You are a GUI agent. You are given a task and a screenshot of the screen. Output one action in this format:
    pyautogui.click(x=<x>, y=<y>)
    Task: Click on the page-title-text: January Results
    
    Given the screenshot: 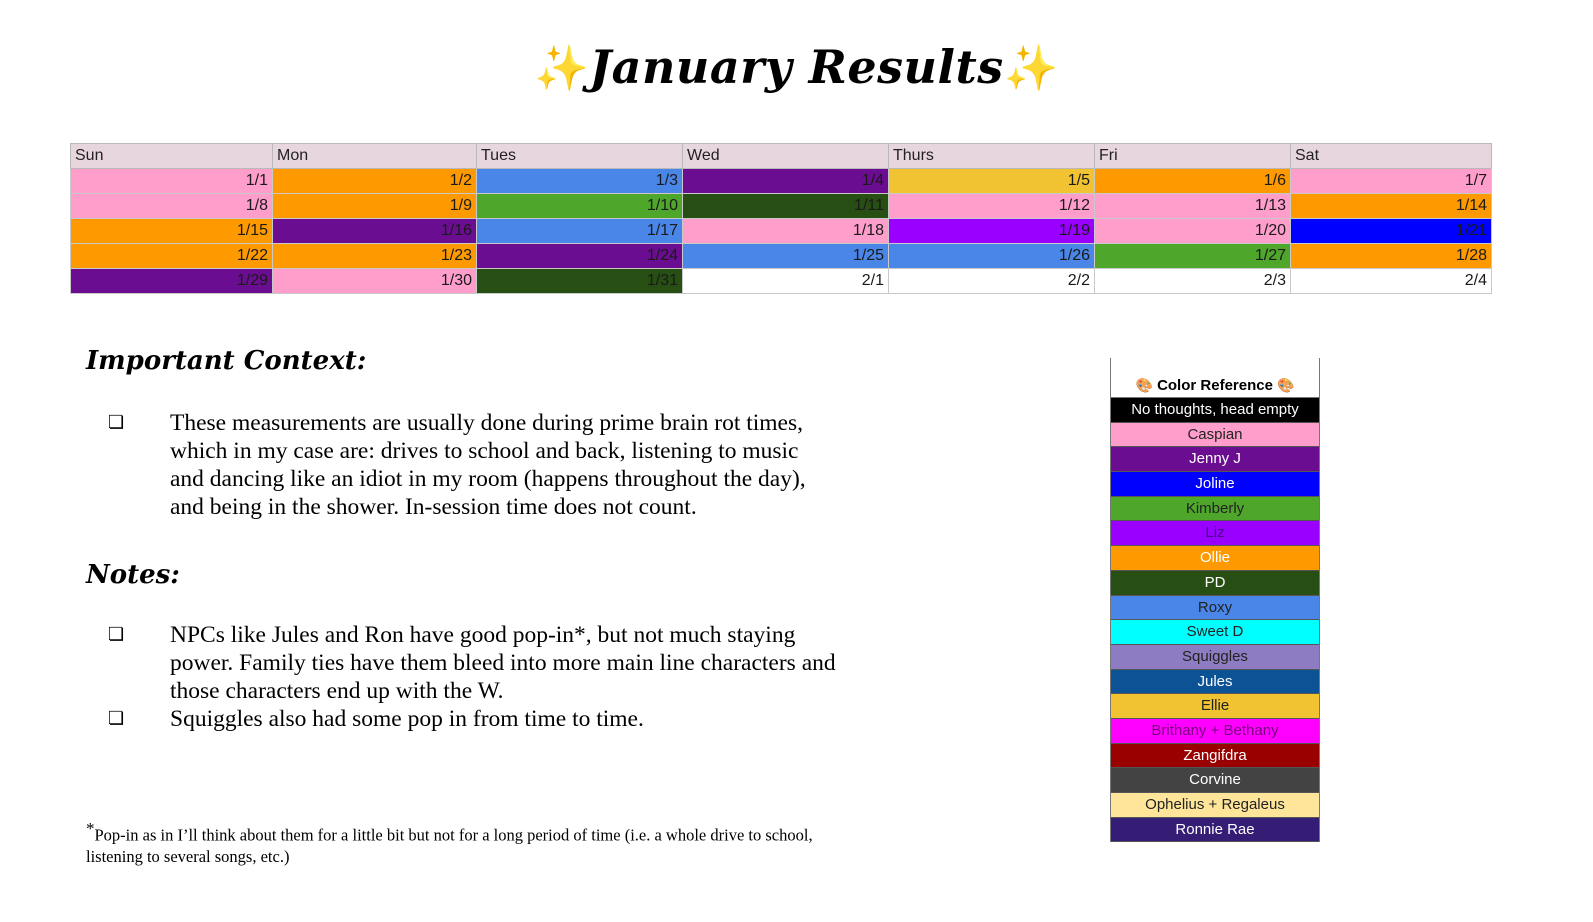 What is the action you would take?
    pyautogui.click(x=796, y=67)
    